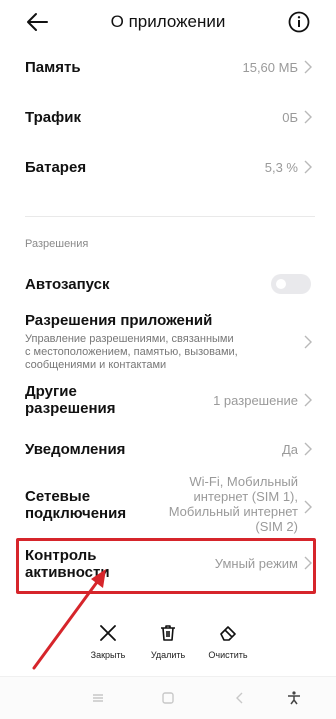  What do you see at coordinates (166, 566) in the screenshot?
I see `highlight-frame` at bounding box center [166, 566].